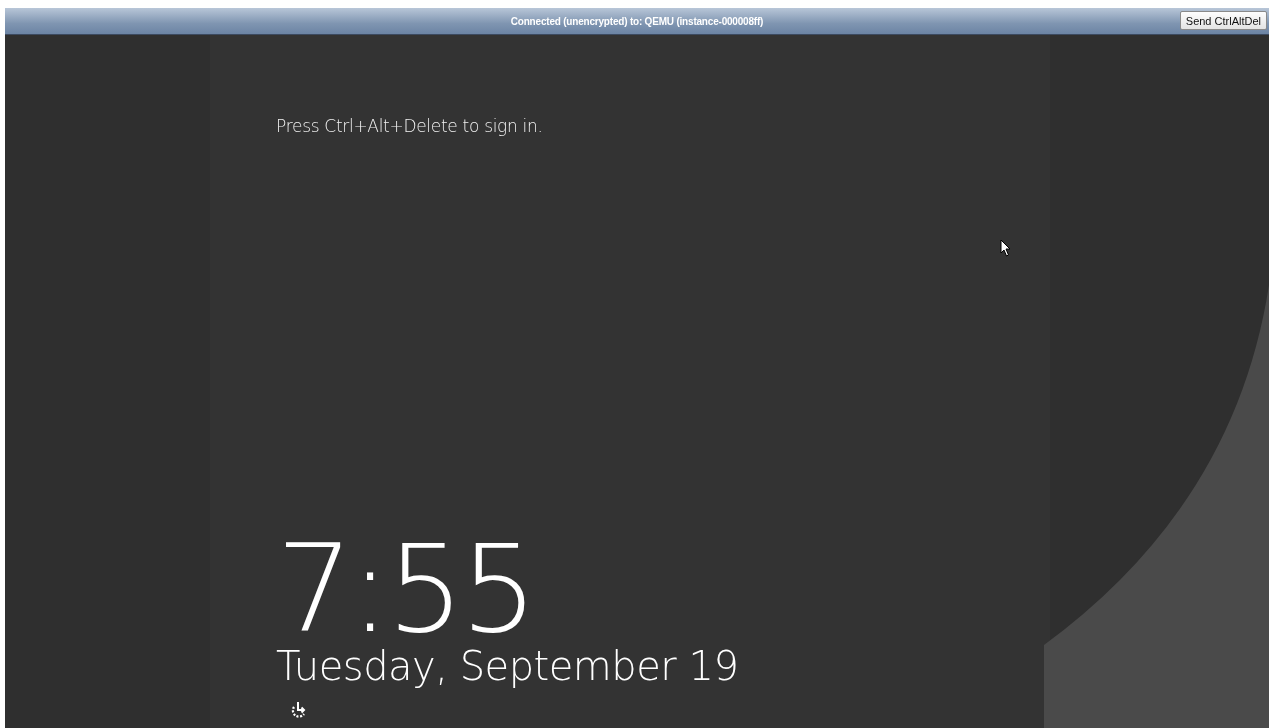 The width and height of the screenshot is (1269, 728). What do you see at coordinates (507, 666) in the screenshot?
I see `clock-date: Tuesday, September 19` at bounding box center [507, 666].